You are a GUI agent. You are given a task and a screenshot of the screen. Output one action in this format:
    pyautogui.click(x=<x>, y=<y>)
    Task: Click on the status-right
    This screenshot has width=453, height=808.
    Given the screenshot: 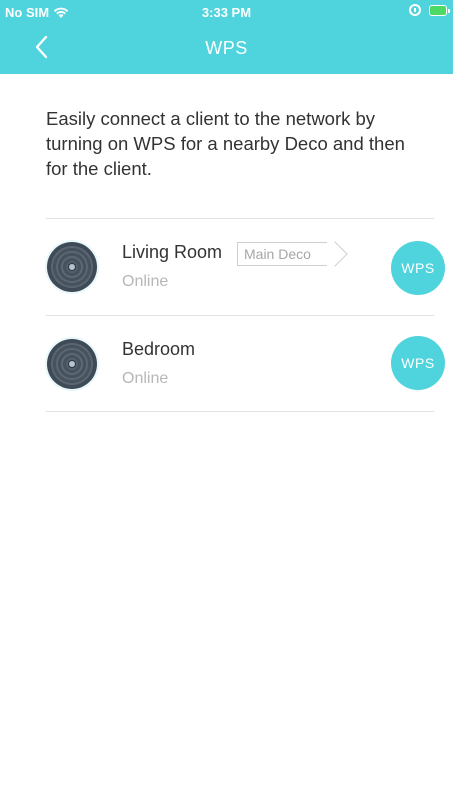 What is the action you would take?
    pyautogui.click(x=429, y=10)
    